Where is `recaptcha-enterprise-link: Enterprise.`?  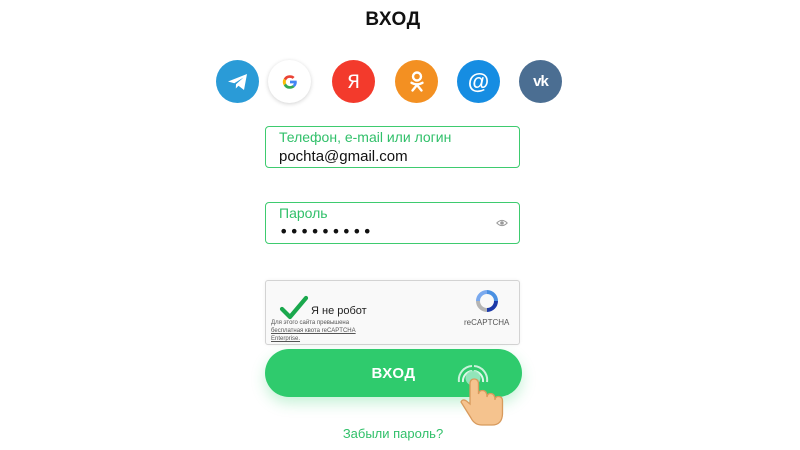
recaptcha-enterprise-link: Enterprise. is located at coordinates (331, 339).